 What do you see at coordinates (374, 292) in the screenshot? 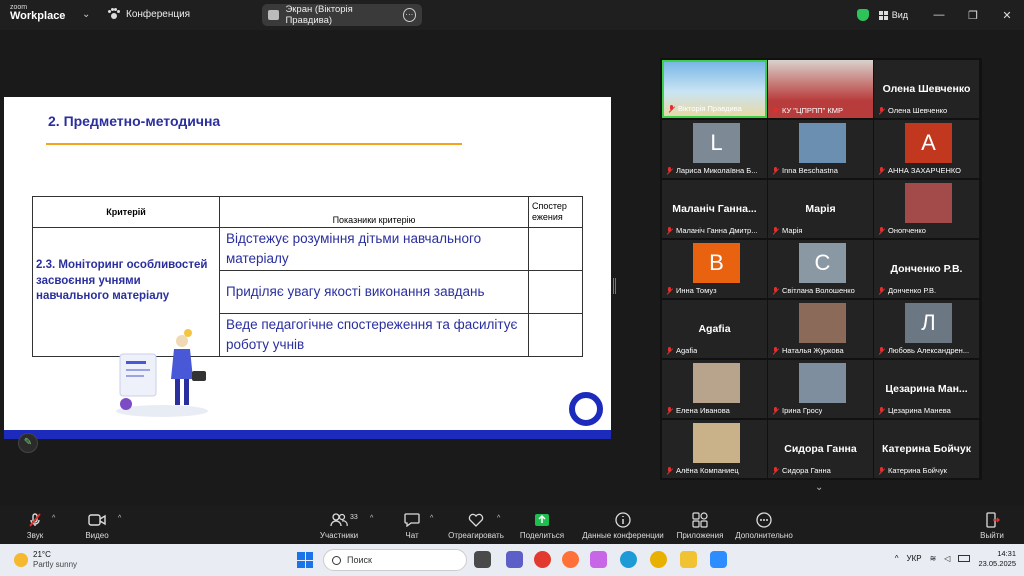
I see `indicator-cell: Приділяє увагу якості виконання завдань` at bounding box center [374, 292].